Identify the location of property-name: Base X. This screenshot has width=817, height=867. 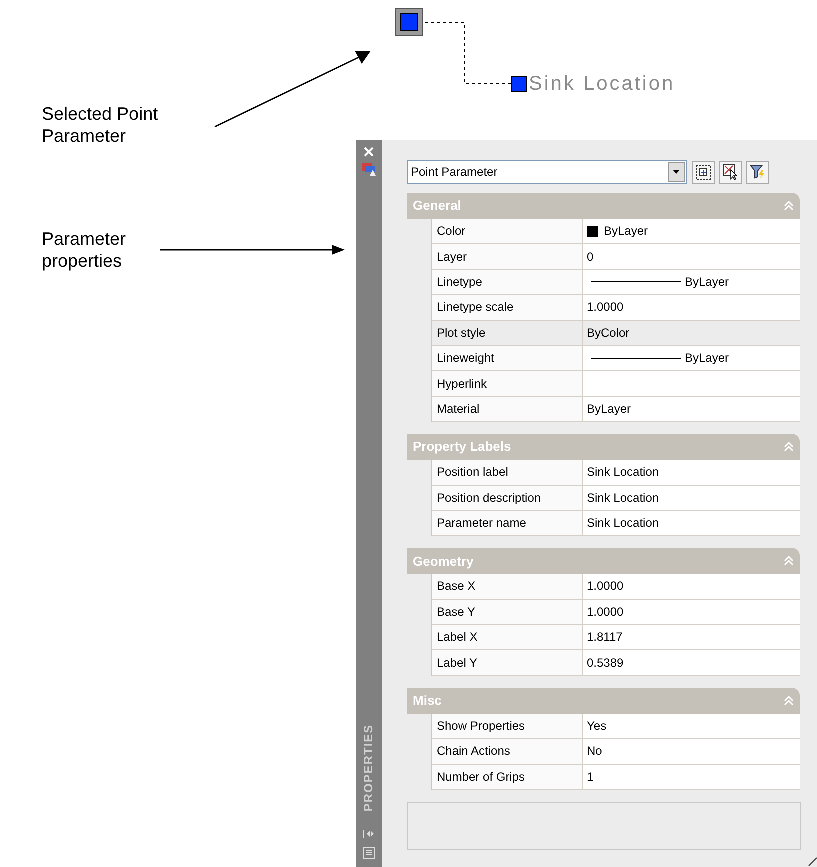
(507, 586).